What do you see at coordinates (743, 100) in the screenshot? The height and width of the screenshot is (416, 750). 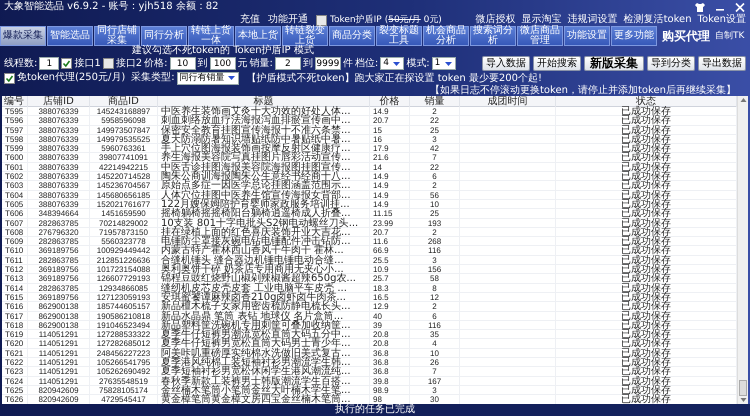 I see `scroll-up-icon` at bounding box center [743, 100].